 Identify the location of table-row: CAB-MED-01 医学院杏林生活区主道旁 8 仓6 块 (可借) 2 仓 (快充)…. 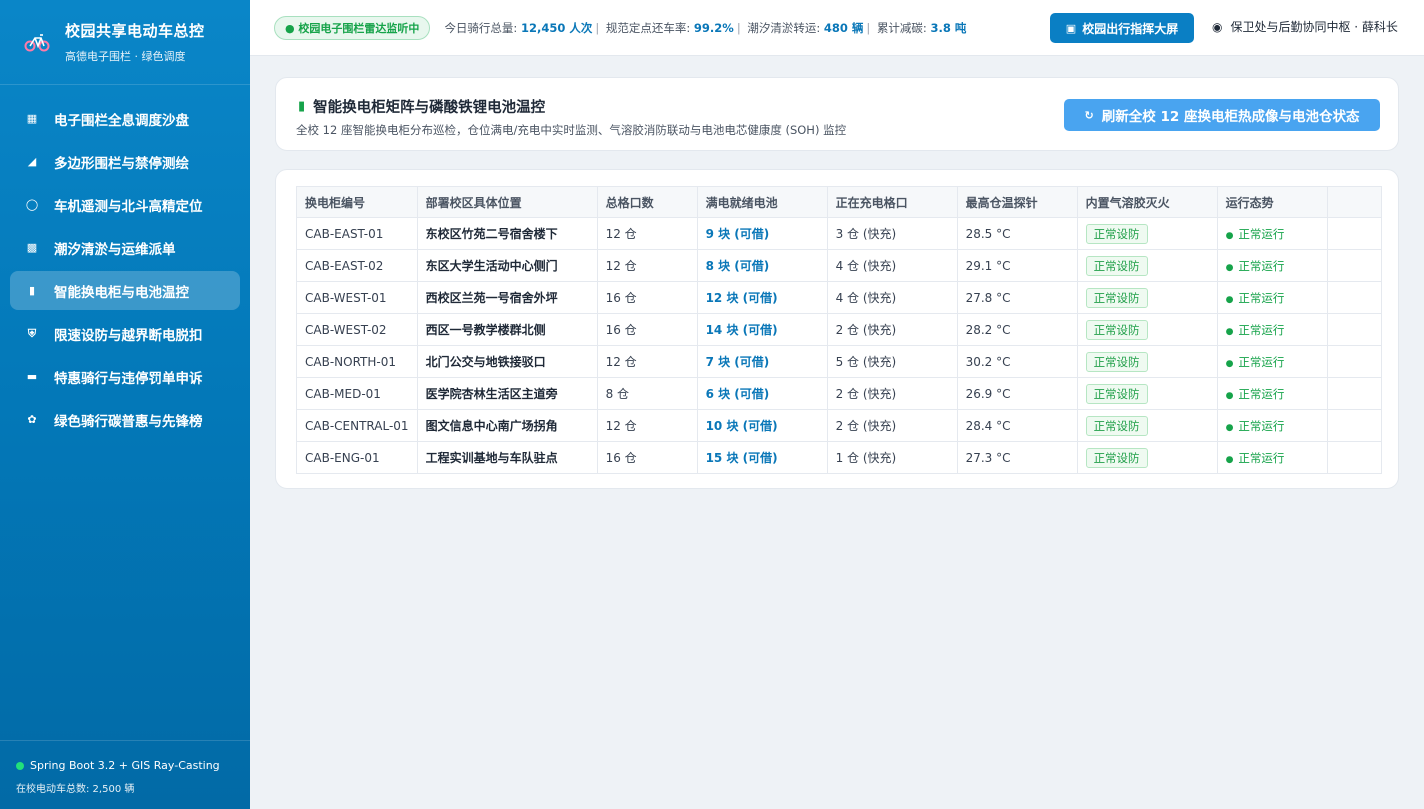
(839, 393).